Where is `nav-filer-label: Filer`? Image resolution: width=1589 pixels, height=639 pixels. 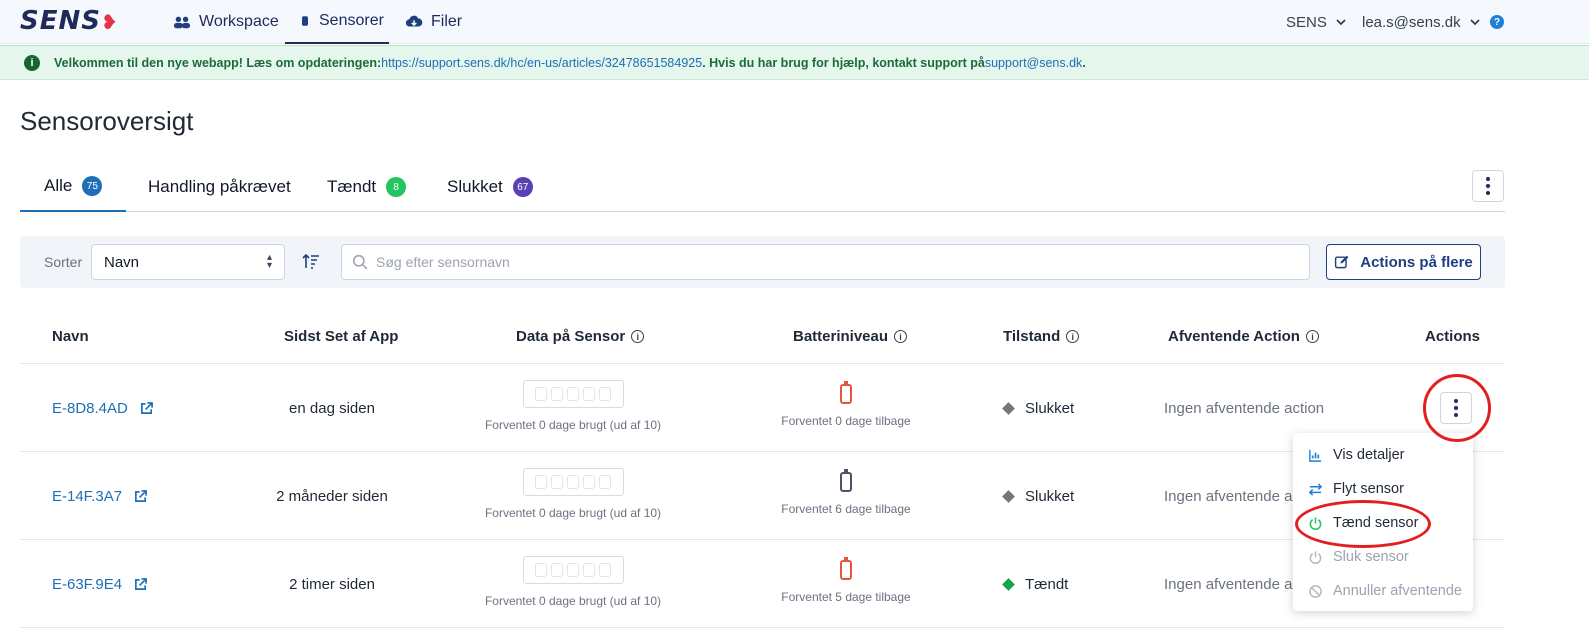 nav-filer-label: Filer is located at coordinates (447, 21).